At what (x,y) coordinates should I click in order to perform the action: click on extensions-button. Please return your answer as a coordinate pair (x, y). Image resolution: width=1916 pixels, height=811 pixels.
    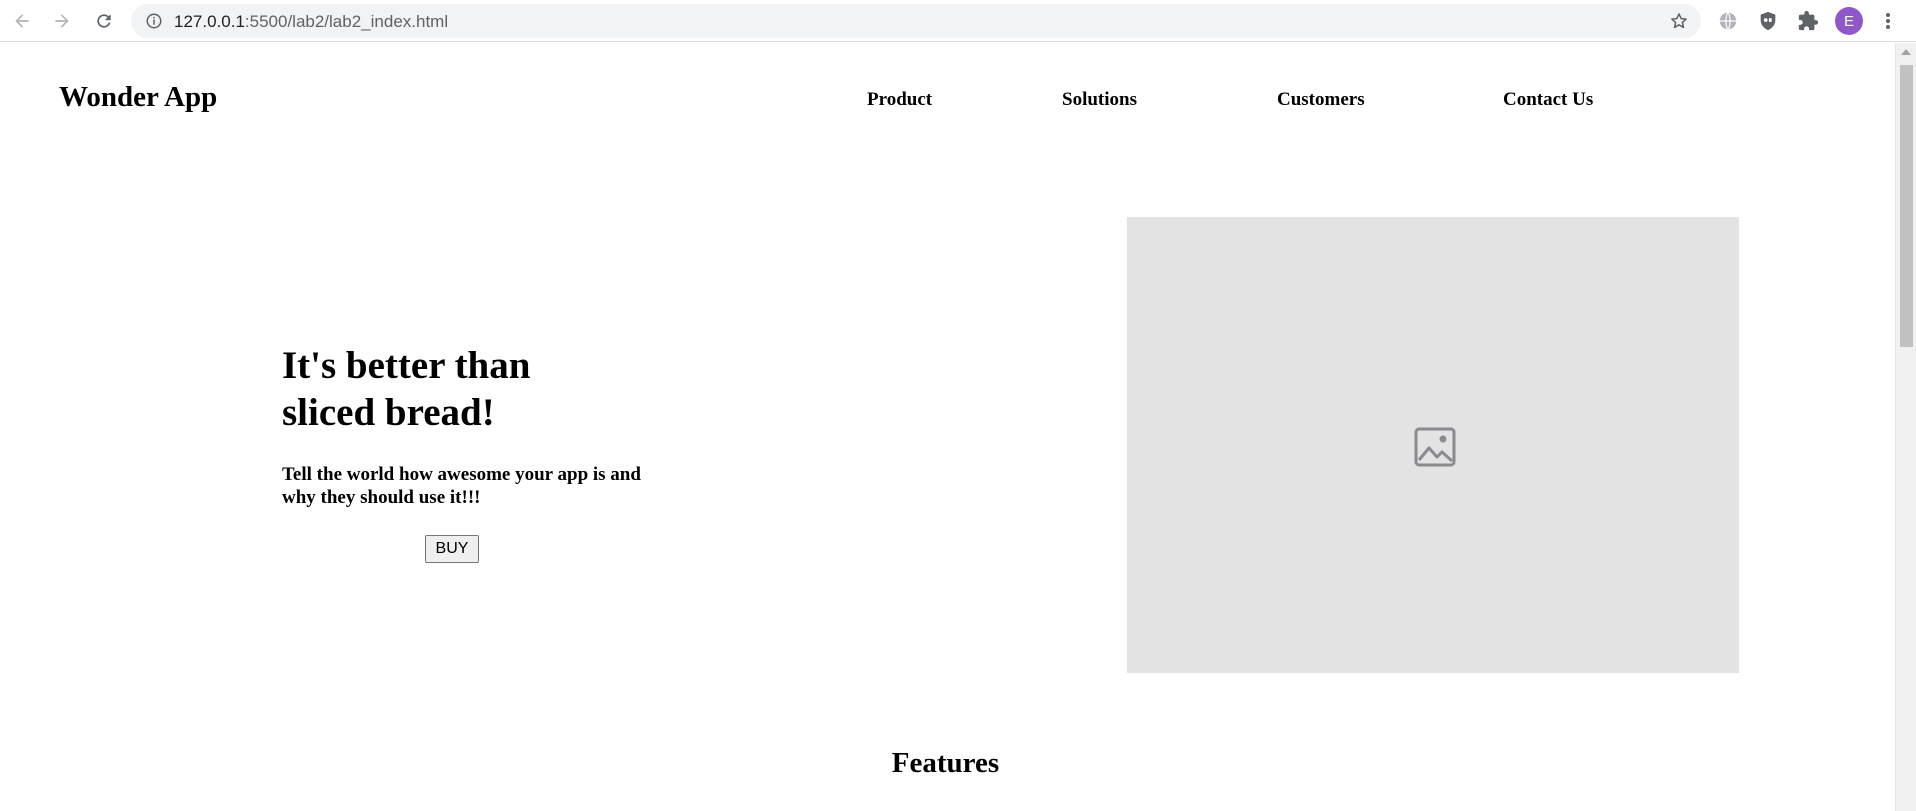
    Looking at the image, I should click on (1808, 21).